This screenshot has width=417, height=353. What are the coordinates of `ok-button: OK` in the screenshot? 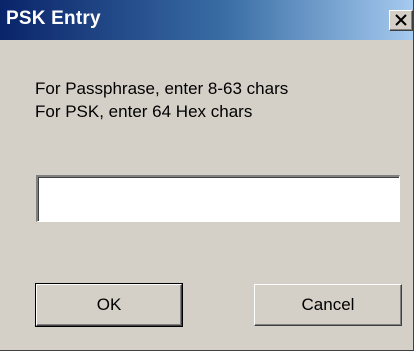 It's located at (109, 305).